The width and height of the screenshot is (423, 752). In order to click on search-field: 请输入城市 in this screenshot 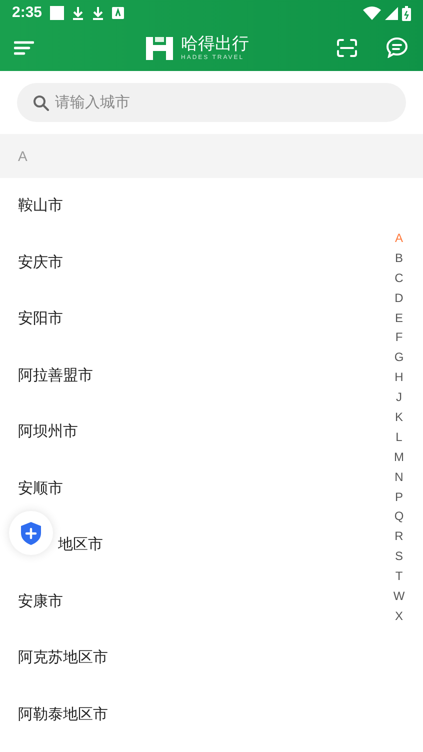, I will do `click(211, 102)`.